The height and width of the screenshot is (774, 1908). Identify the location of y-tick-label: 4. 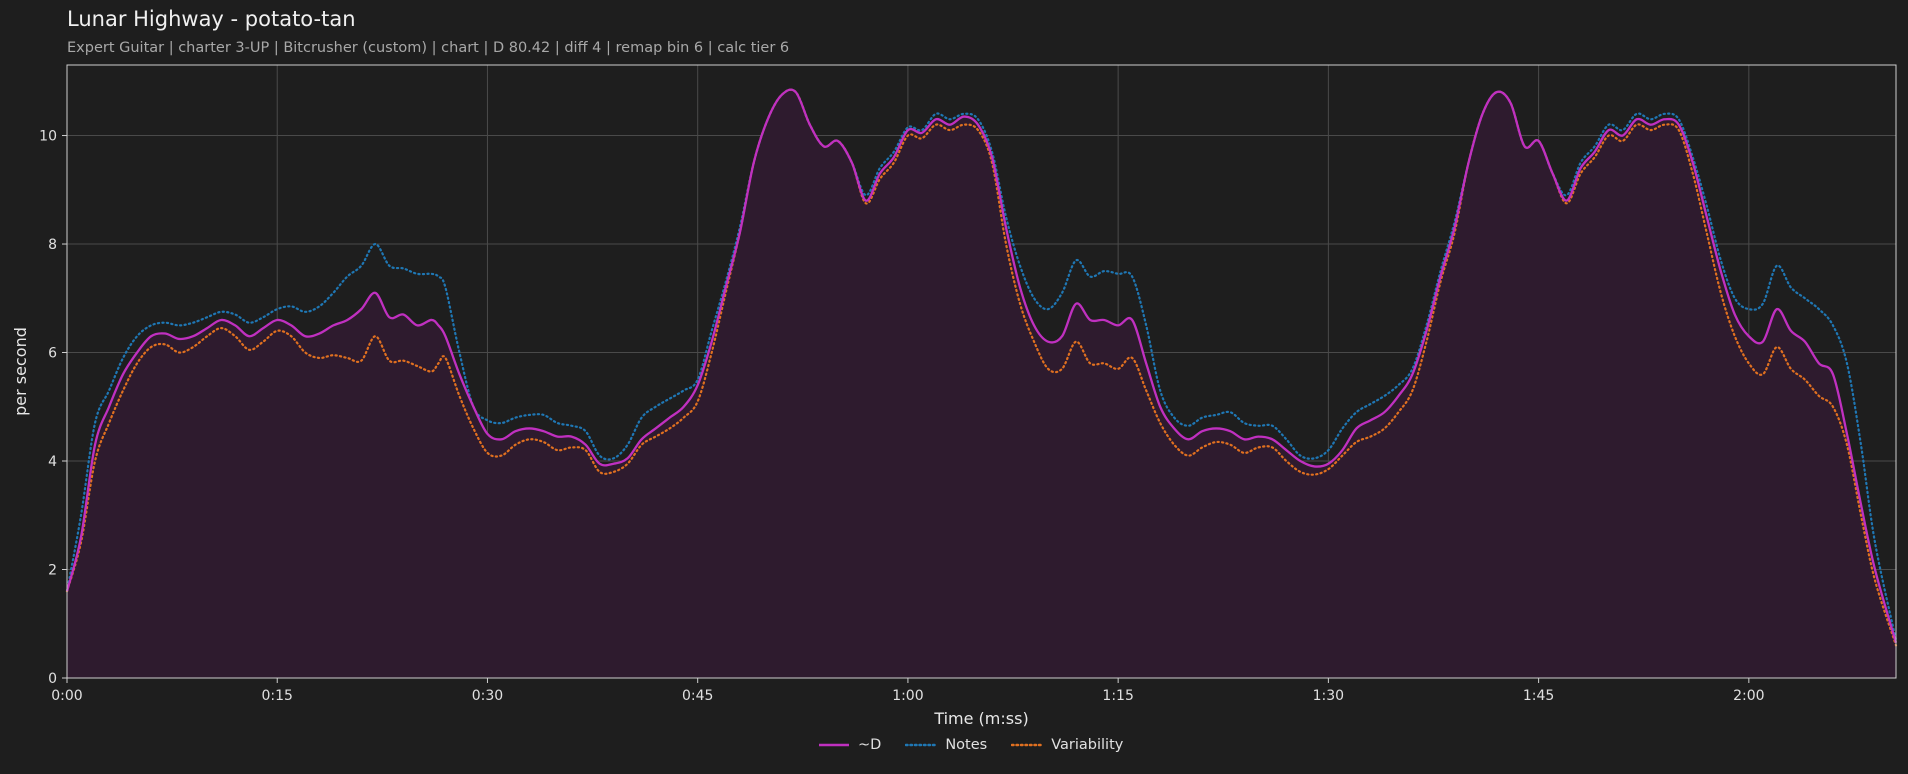
(52, 462).